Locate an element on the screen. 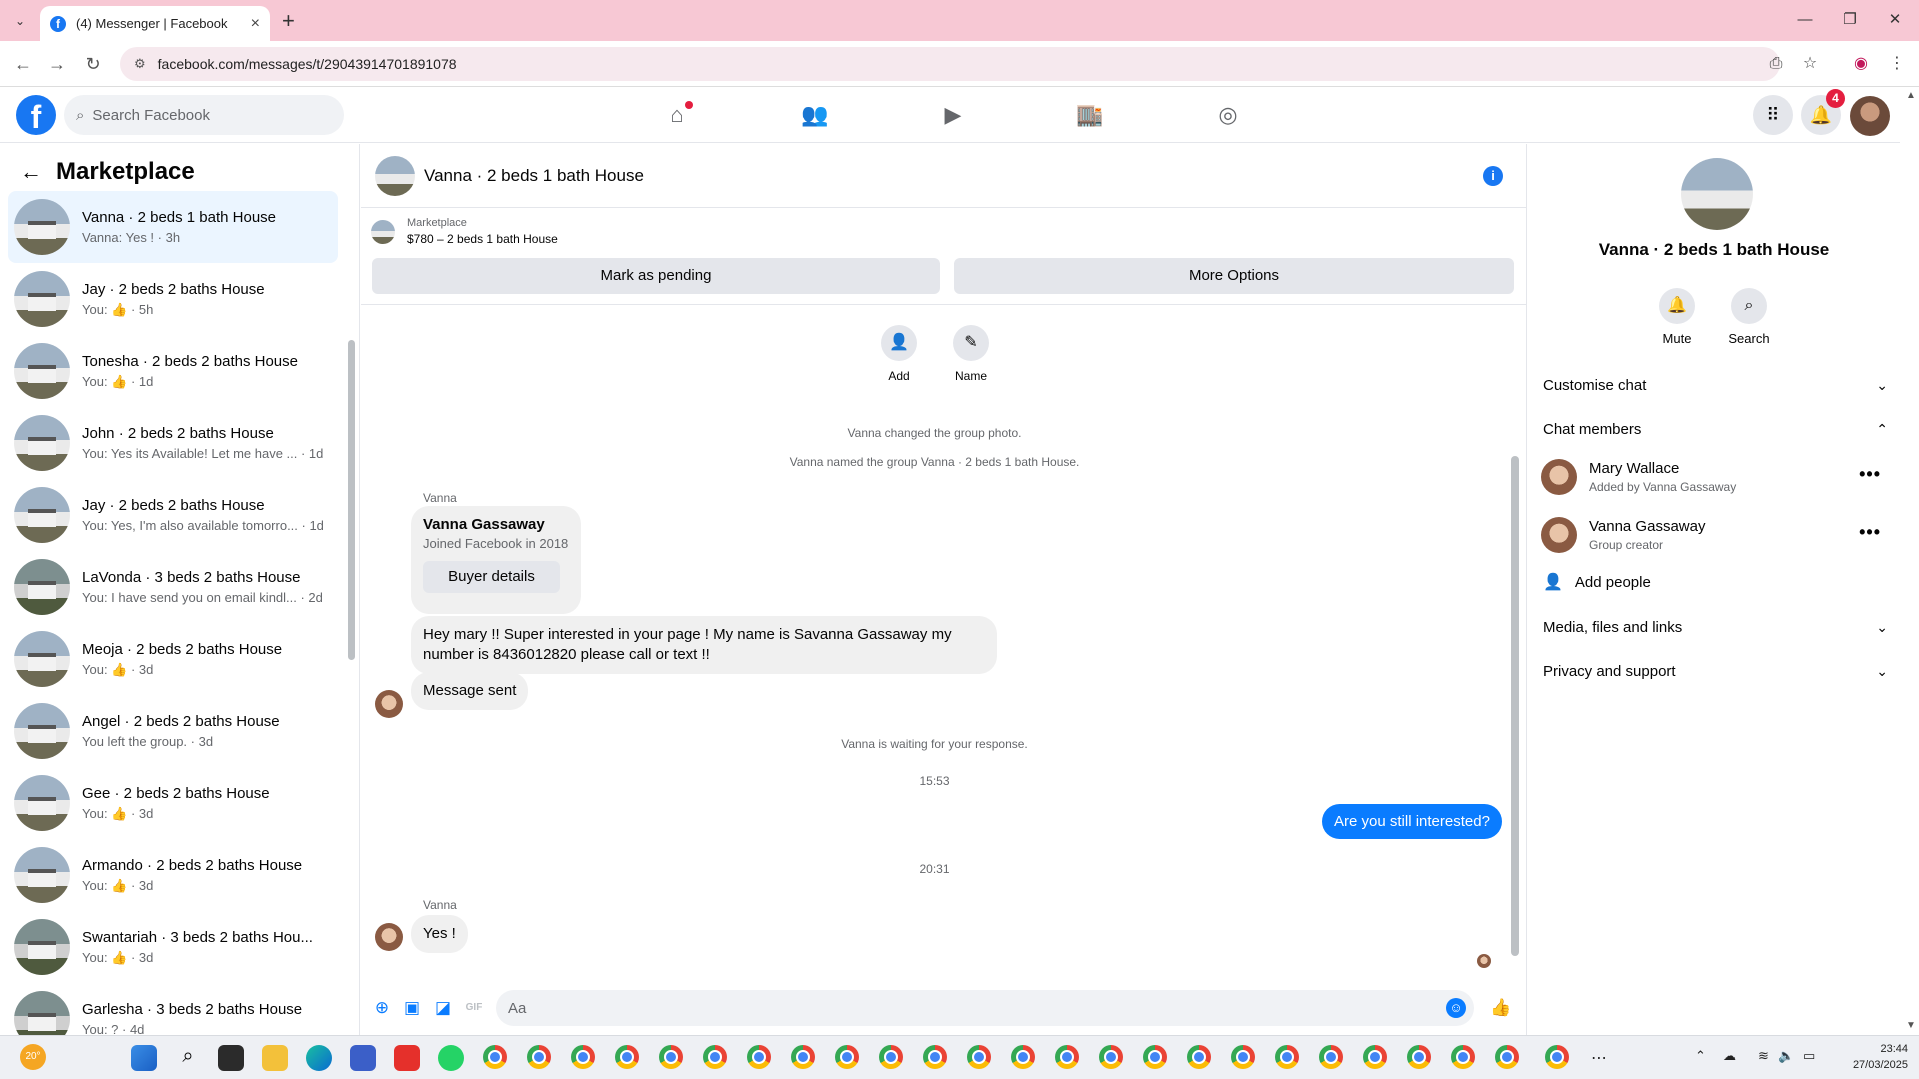 This screenshot has width=1919, height=1079. whatsapp-icon is located at coordinates (451, 1058).